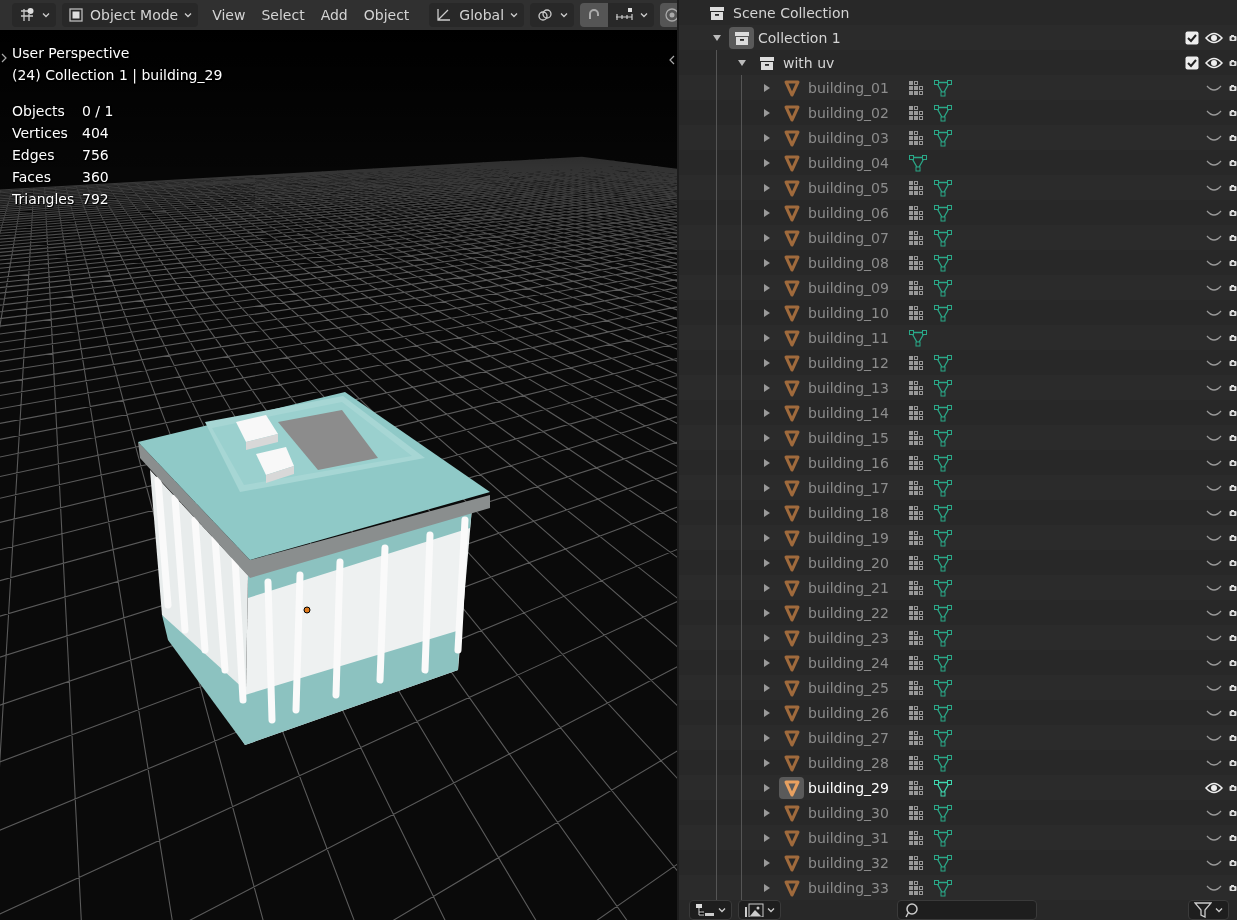  Describe the element at coordinates (386, 15) in the screenshot. I see `menu-item: Object` at that location.